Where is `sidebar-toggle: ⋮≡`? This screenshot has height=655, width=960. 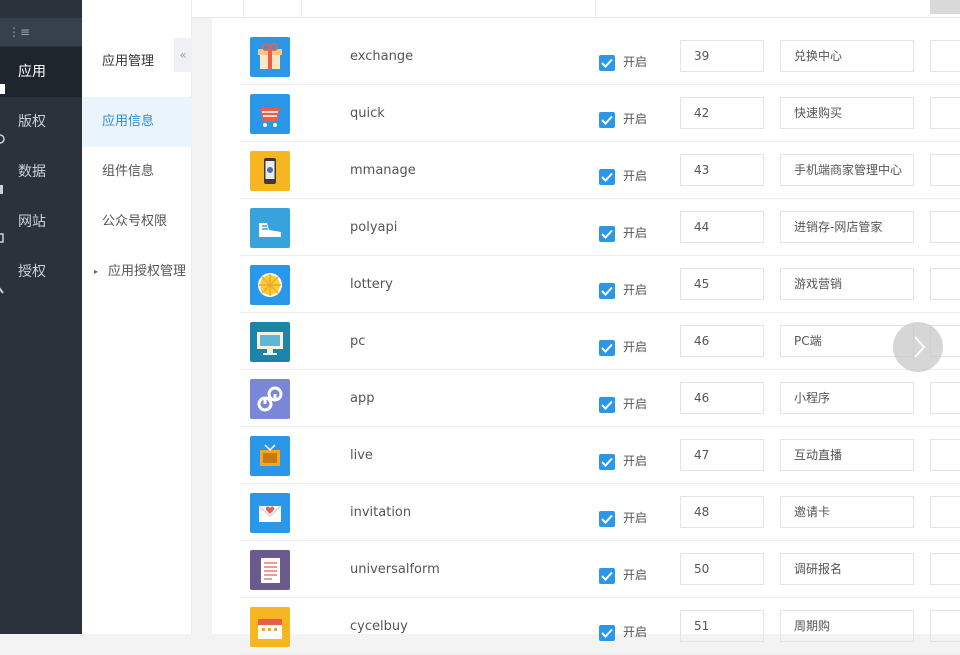
sidebar-toggle: ⋮≡ is located at coordinates (41, 32).